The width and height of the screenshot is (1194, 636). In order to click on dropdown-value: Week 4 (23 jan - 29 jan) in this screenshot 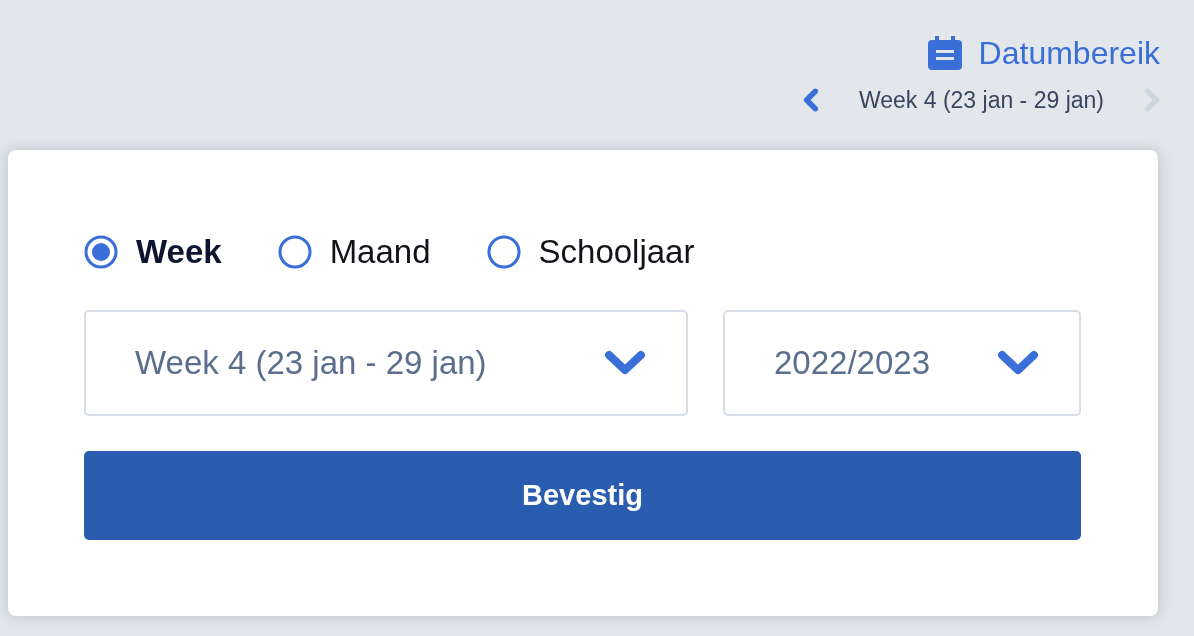, I will do `click(311, 363)`.